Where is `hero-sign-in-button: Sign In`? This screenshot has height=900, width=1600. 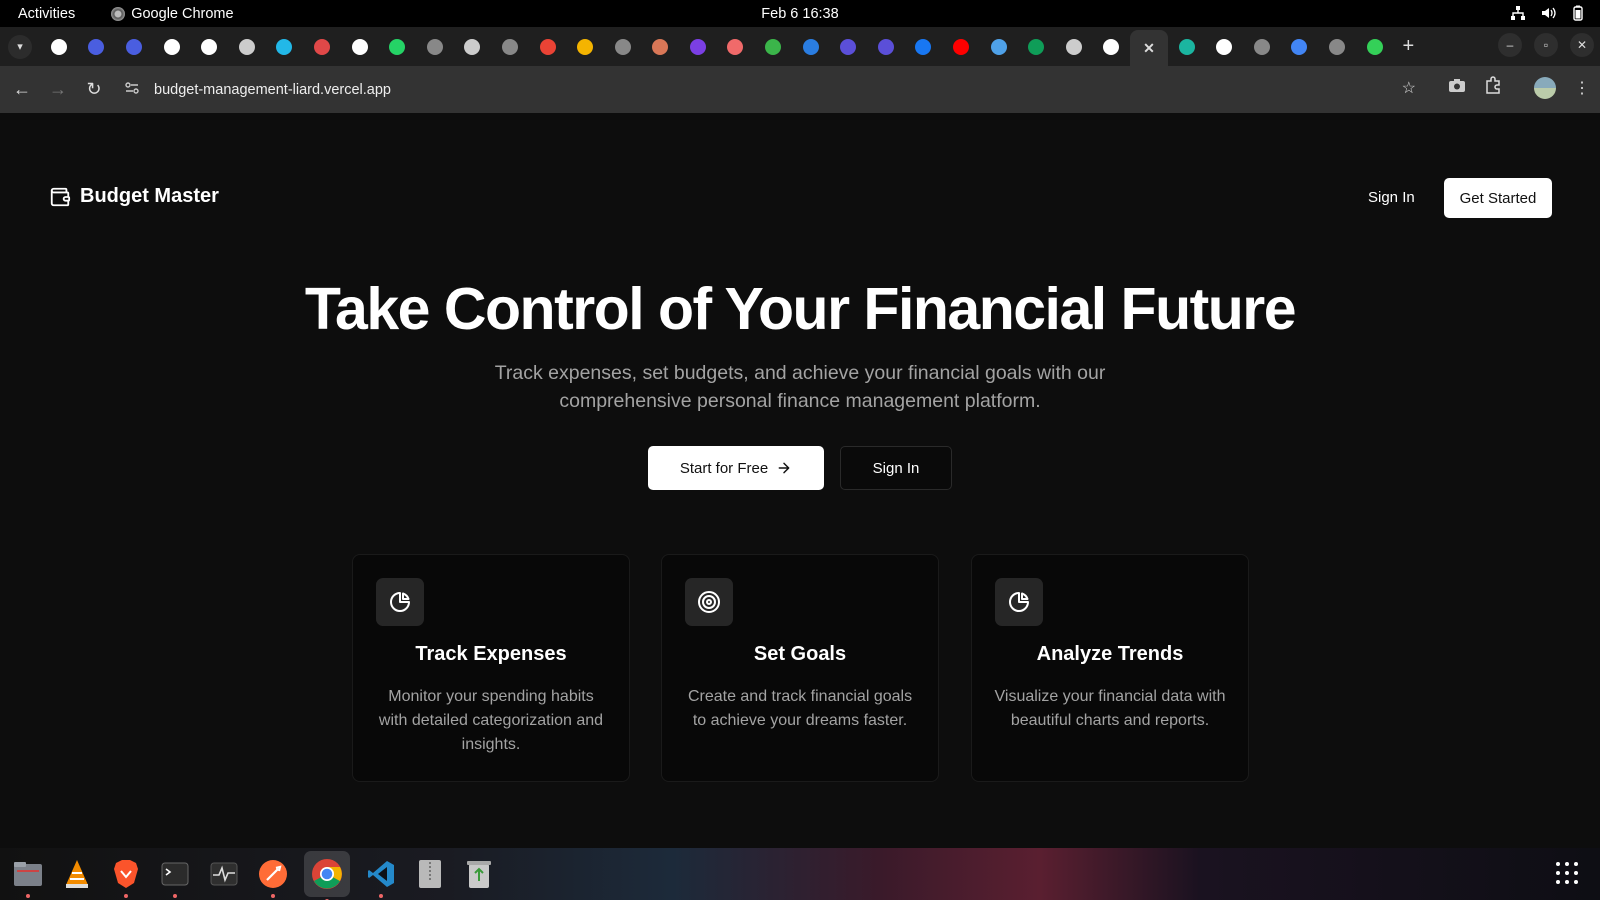 hero-sign-in-button: Sign In is located at coordinates (896, 468).